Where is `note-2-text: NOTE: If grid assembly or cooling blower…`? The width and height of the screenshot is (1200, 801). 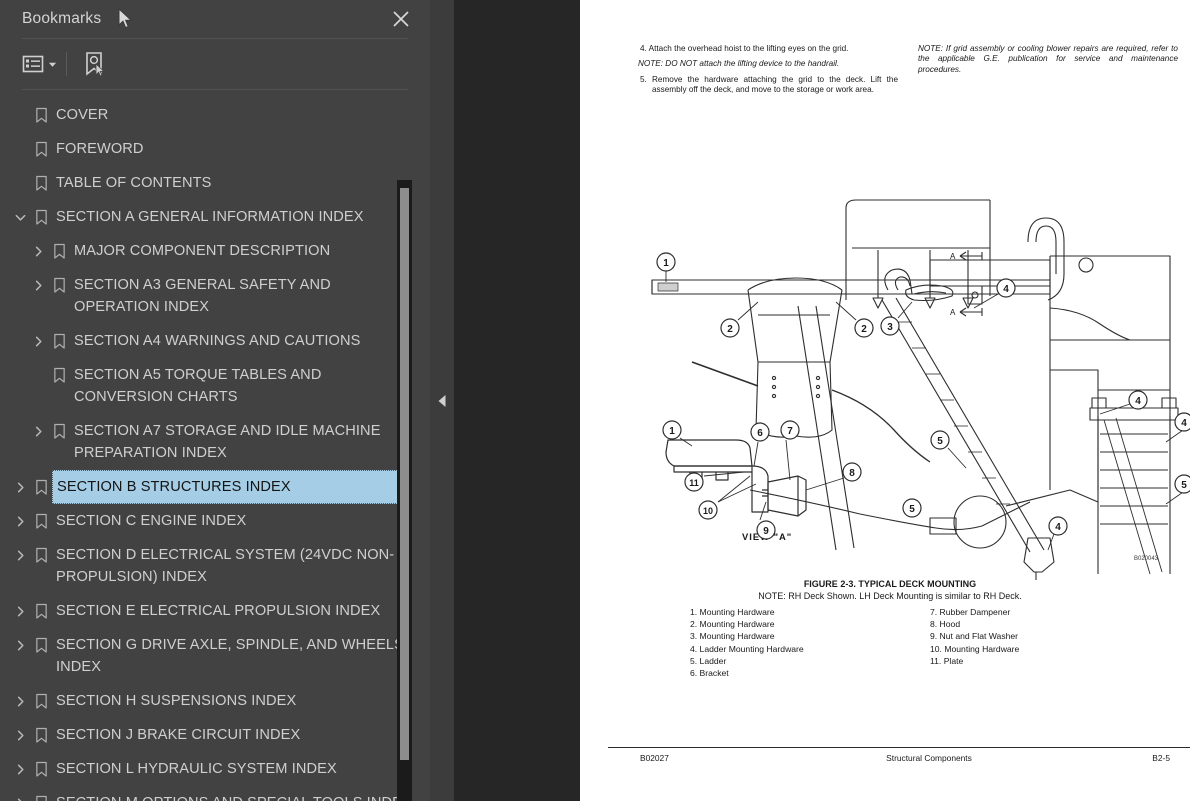
note-2-text: NOTE: If grid assembly or cooling blower… is located at coordinates (1048, 59).